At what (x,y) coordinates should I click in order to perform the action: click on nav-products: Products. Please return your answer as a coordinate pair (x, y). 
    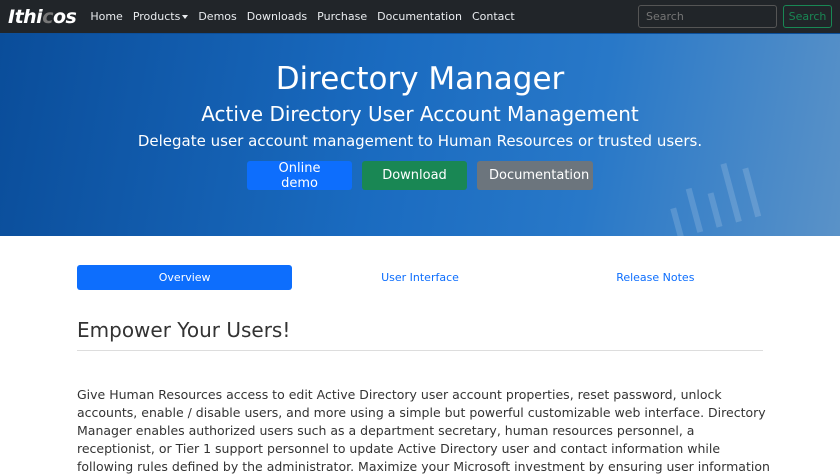
    Looking at the image, I should click on (161, 16).